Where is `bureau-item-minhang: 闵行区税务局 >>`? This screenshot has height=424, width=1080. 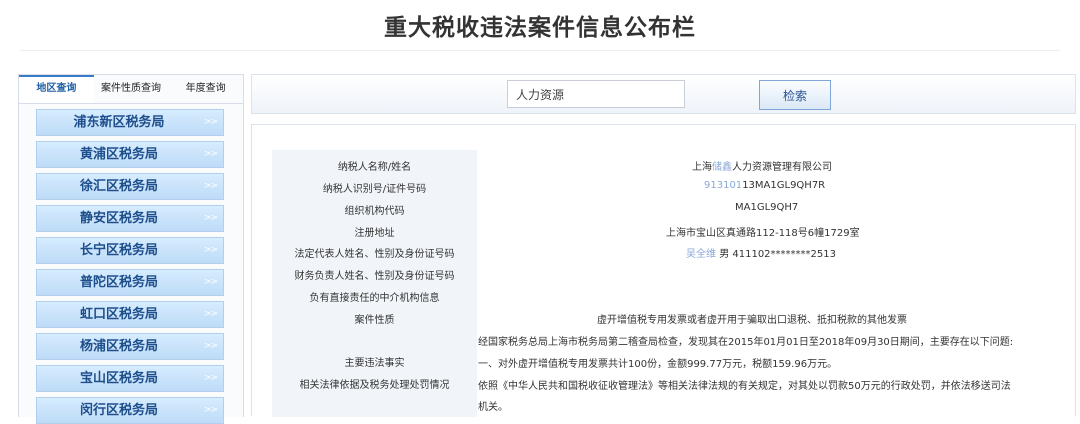 bureau-item-minhang: 闵行区税务局 >> is located at coordinates (130, 410).